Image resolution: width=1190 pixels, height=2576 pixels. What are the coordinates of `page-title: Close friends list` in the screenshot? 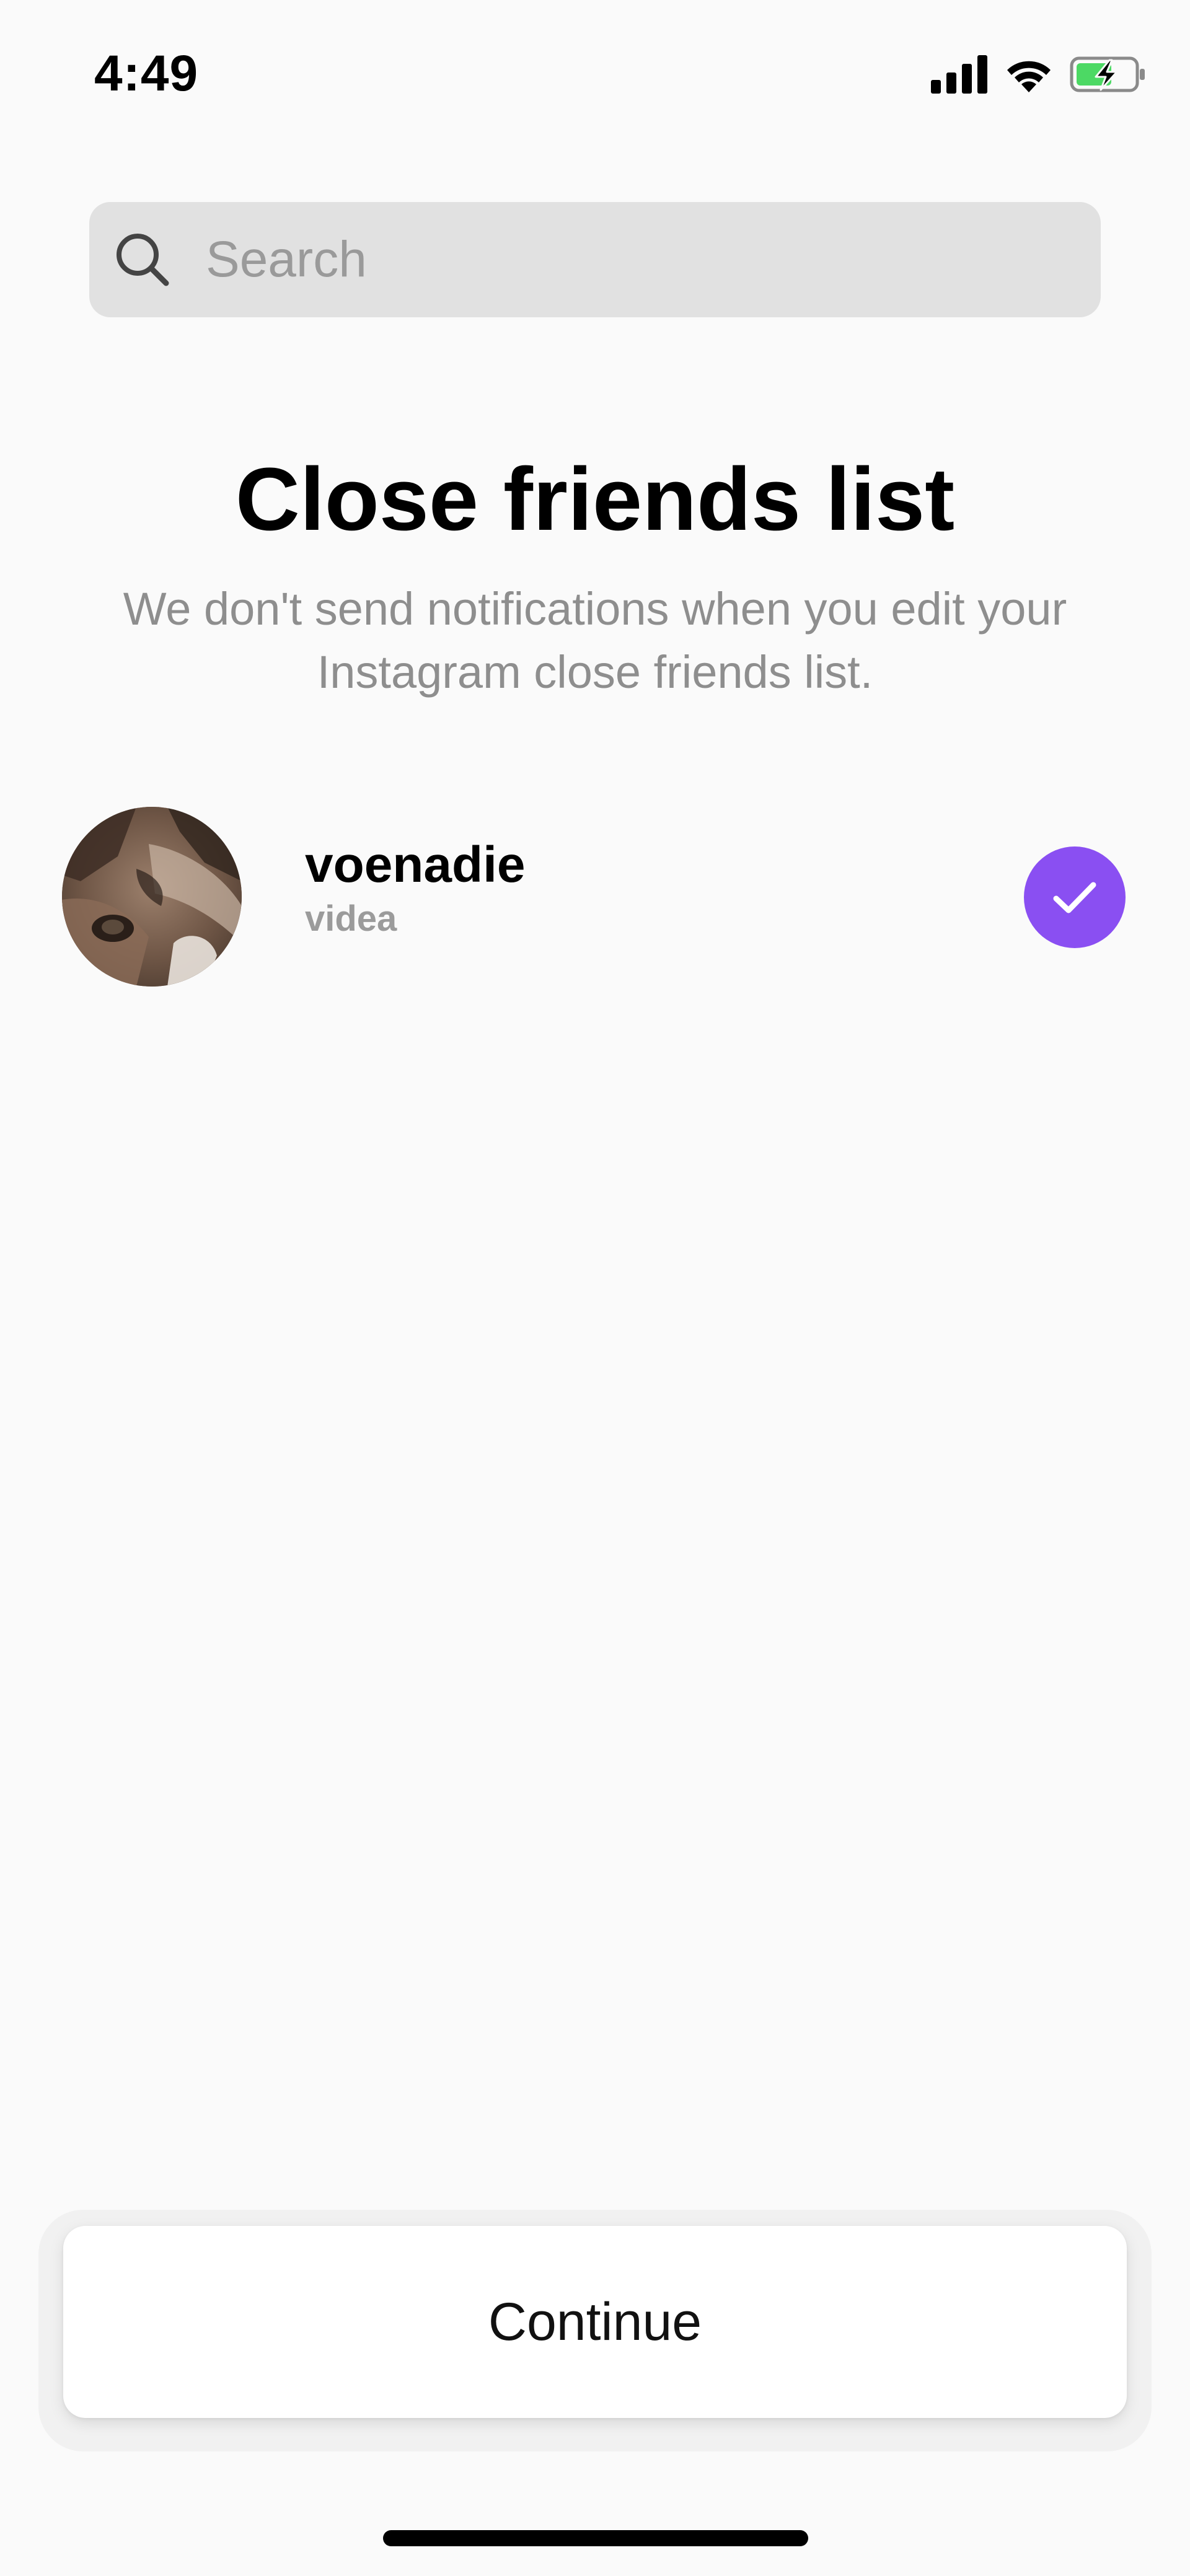 It's located at (595, 499).